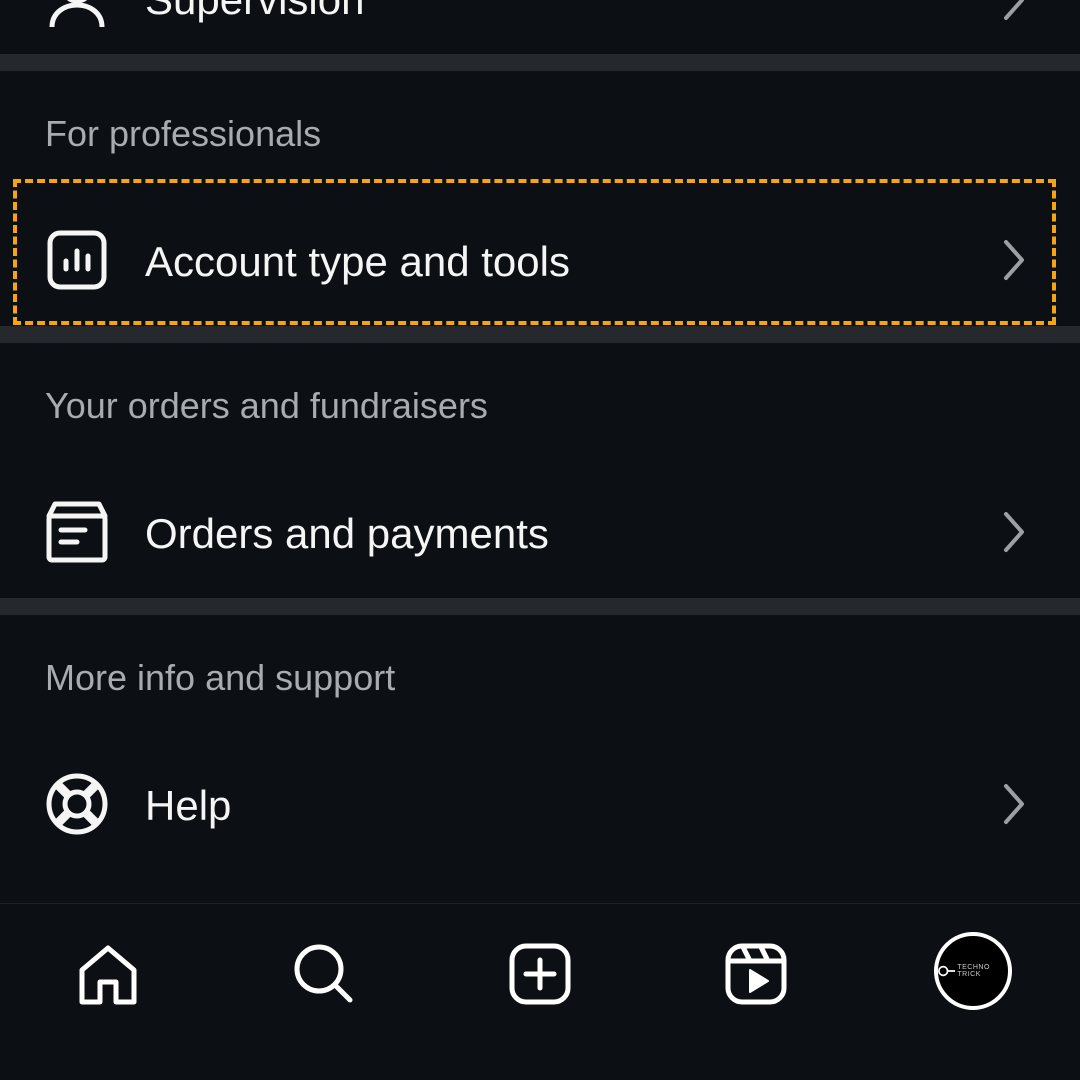 The height and width of the screenshot is (1080, 1080). Describe the element at coordinates (947, 971) in the screenshot. I see `key-icon` at that location.